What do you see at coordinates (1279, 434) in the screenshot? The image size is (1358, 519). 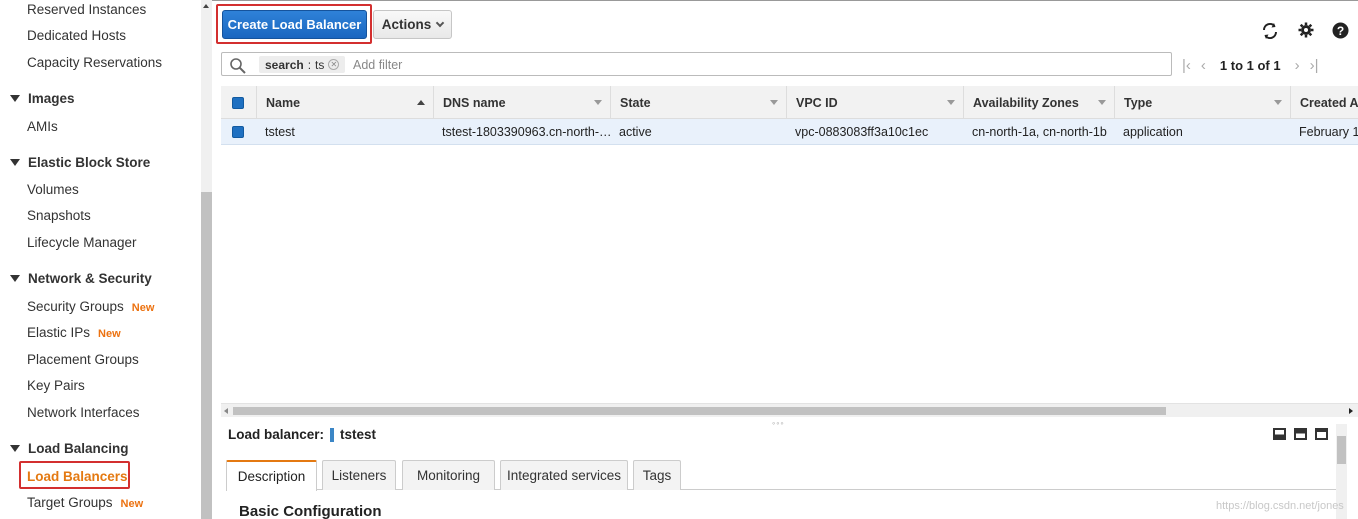 I see `layout-bottom-icon` at bounding box center [1279, 434].